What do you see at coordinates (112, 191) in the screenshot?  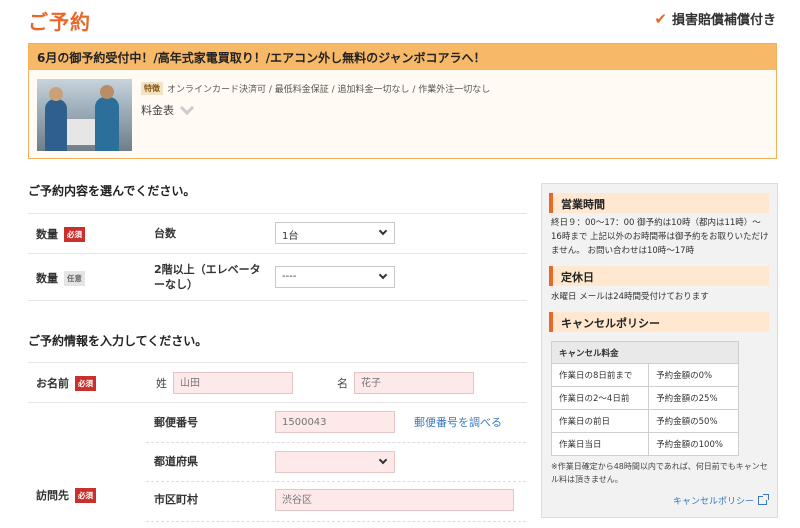 I see `section-title-booking: ご予約内容を選んでください。` at bounding box center [112, 191].